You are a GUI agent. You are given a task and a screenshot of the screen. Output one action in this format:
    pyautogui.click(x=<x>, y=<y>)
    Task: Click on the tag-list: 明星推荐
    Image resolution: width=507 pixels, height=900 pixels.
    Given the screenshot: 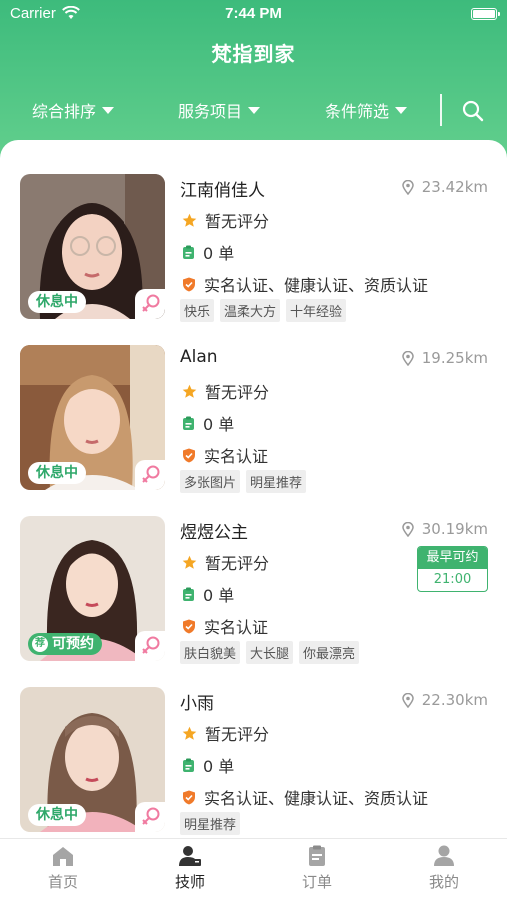 What is the action you would take?
    pyautogui.click(x=210, y=823)
    